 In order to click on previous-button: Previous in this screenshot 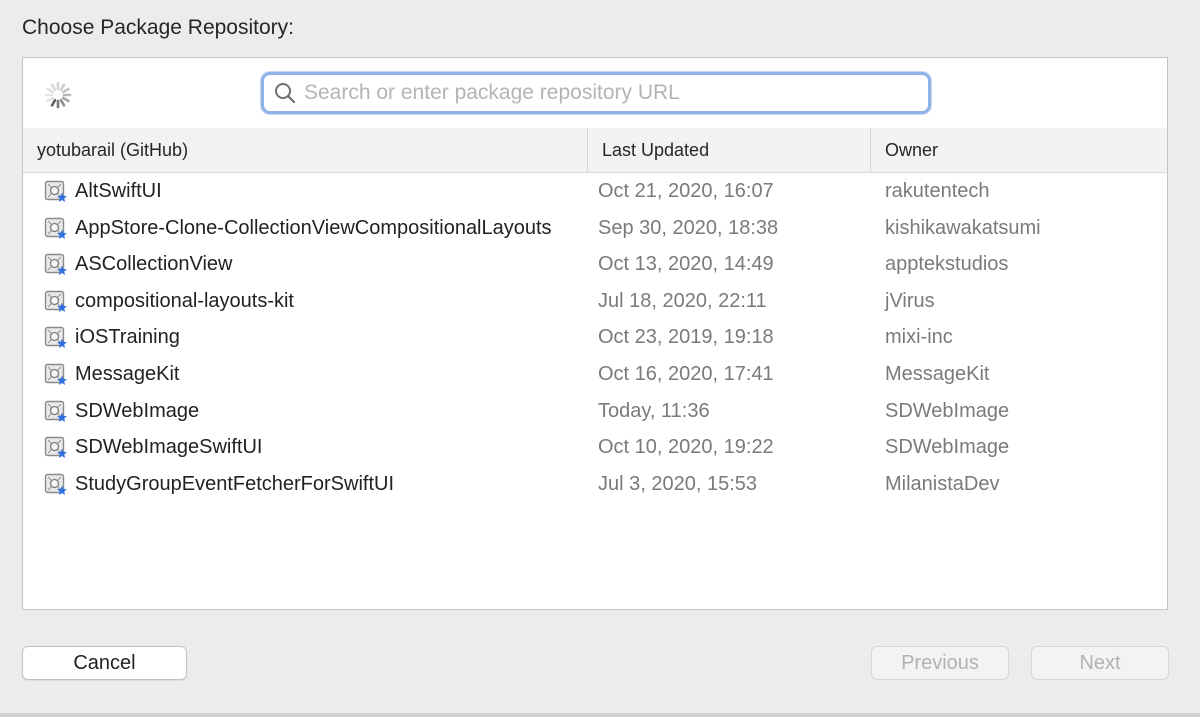, I will do `click(940, 663)`.